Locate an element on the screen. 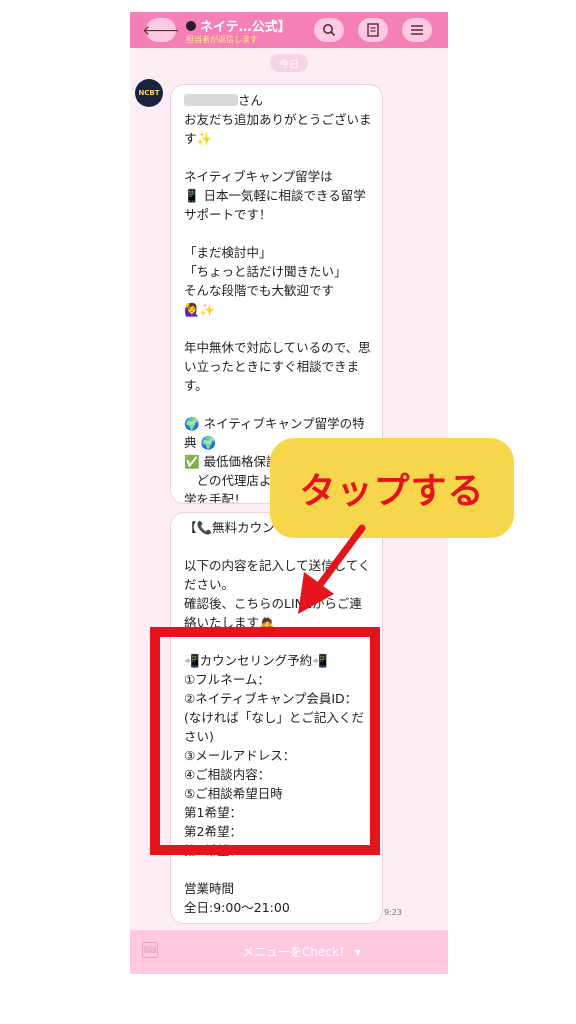 The height and width of the screenshot is (1024, 576). callout-arrow is located at coordinates (332, 569).